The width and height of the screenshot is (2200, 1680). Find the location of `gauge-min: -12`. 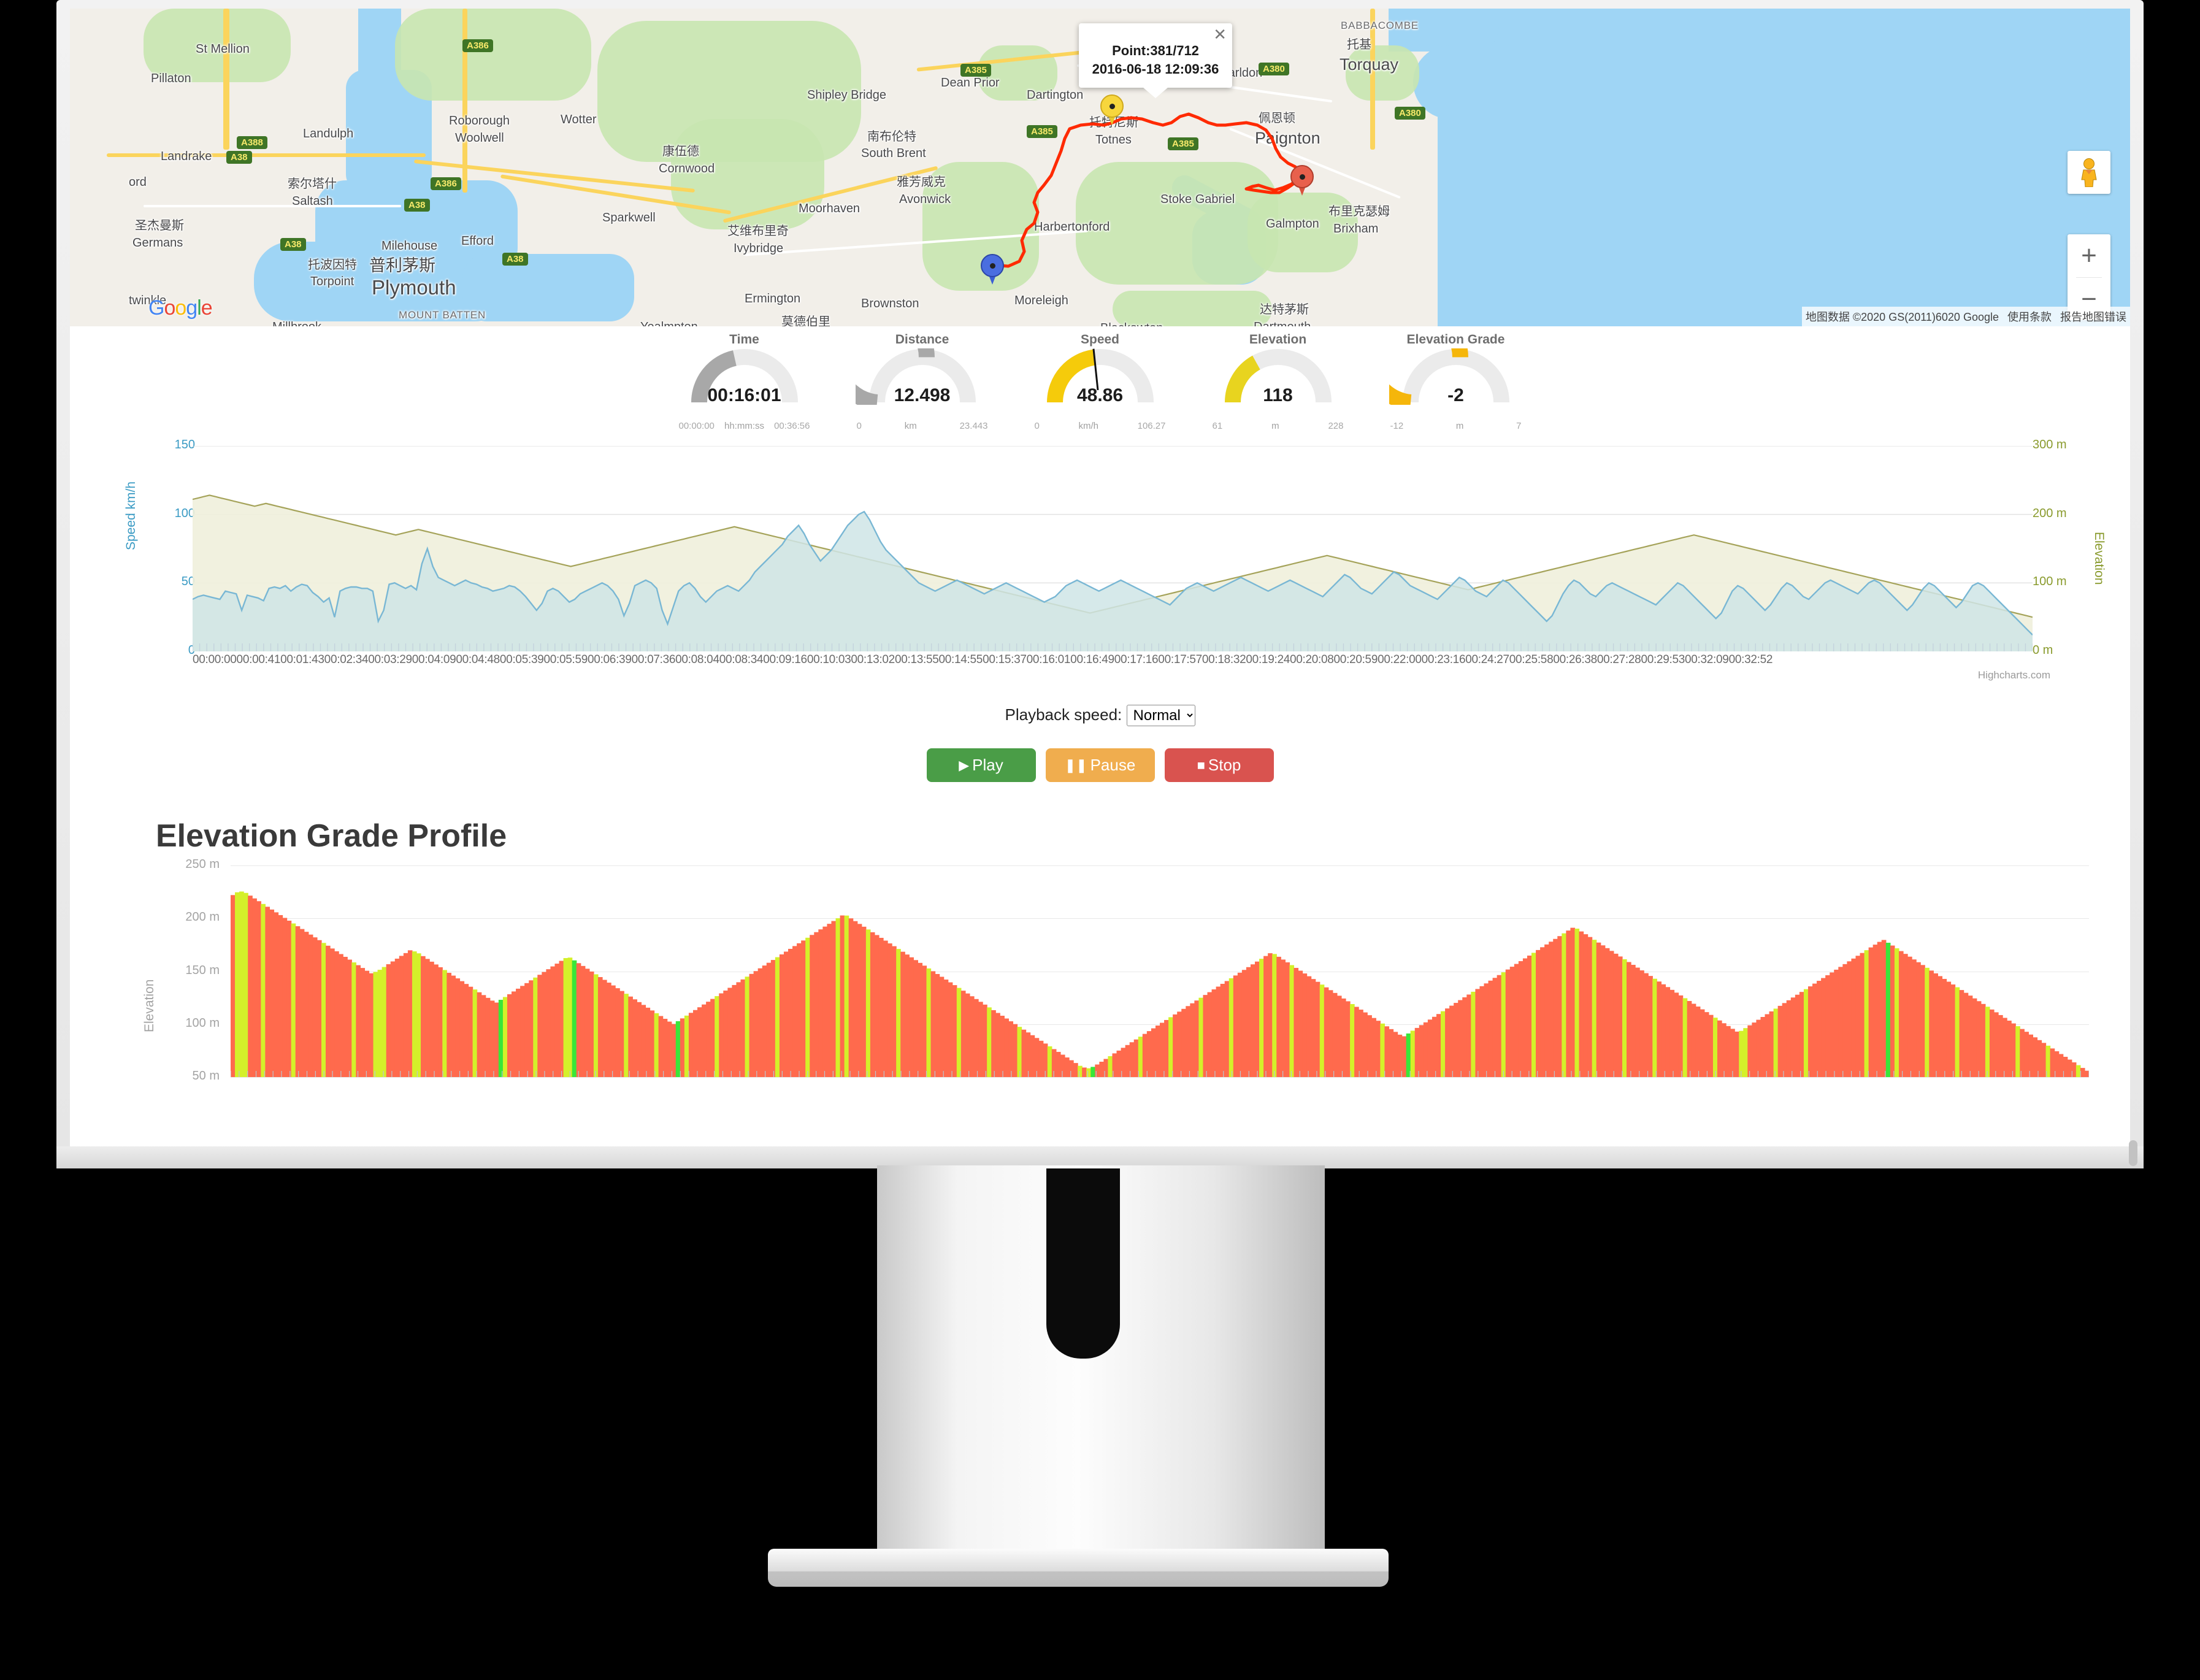

gauge-min: -12 is located at coordinates (1397, 426).